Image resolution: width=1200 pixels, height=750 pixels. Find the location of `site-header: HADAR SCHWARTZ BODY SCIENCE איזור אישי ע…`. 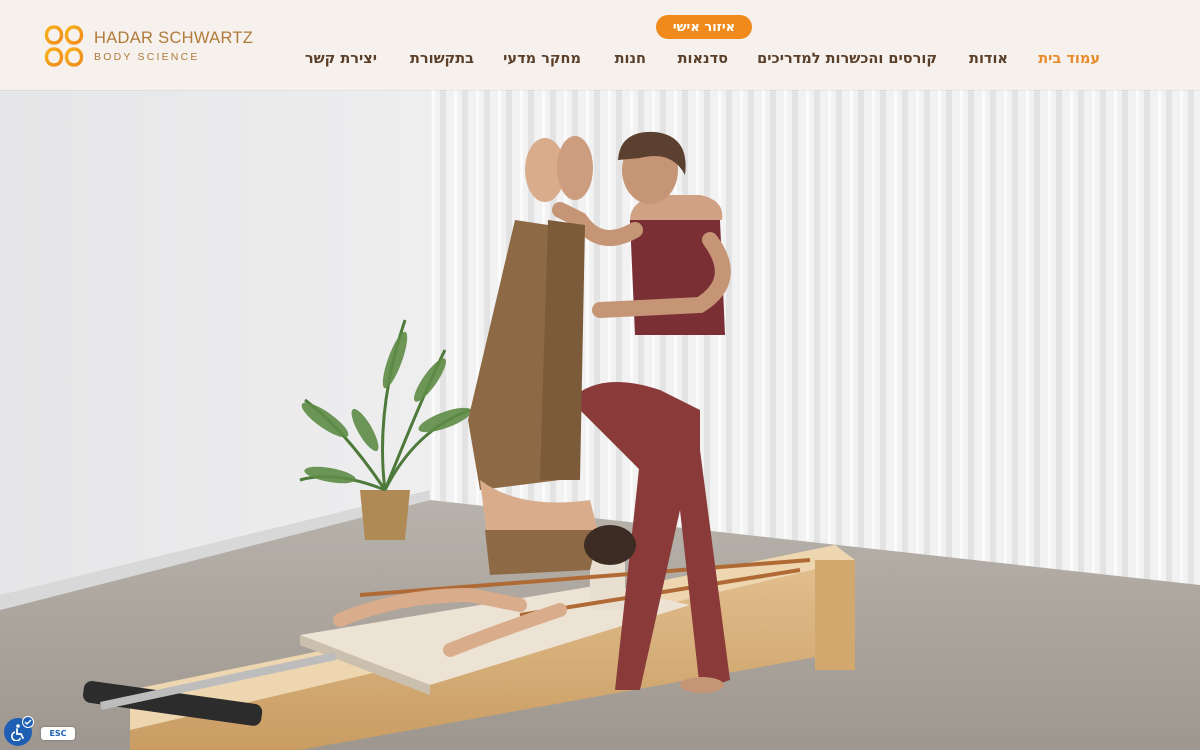

site-header: HADAR SCHWARTZ BODY SCIENCE איזור אישי ע… is located at coordinates (600, 45).